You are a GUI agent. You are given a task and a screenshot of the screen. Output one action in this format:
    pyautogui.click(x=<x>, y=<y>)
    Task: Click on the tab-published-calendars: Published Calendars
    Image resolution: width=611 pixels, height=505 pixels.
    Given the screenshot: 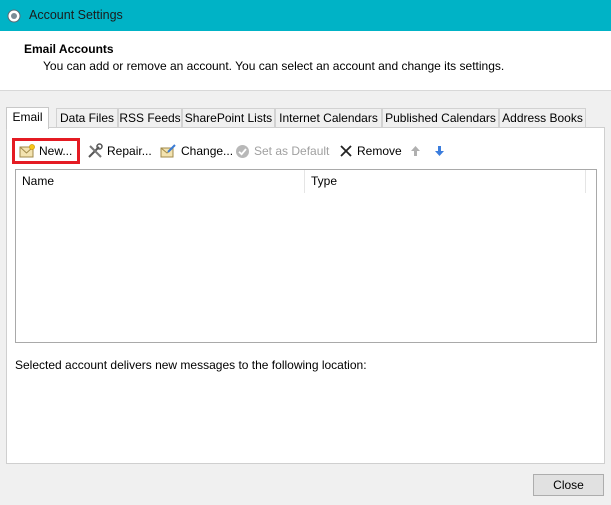 What is the action you would take?
    pyautogui.click(x=440, y=118)
    